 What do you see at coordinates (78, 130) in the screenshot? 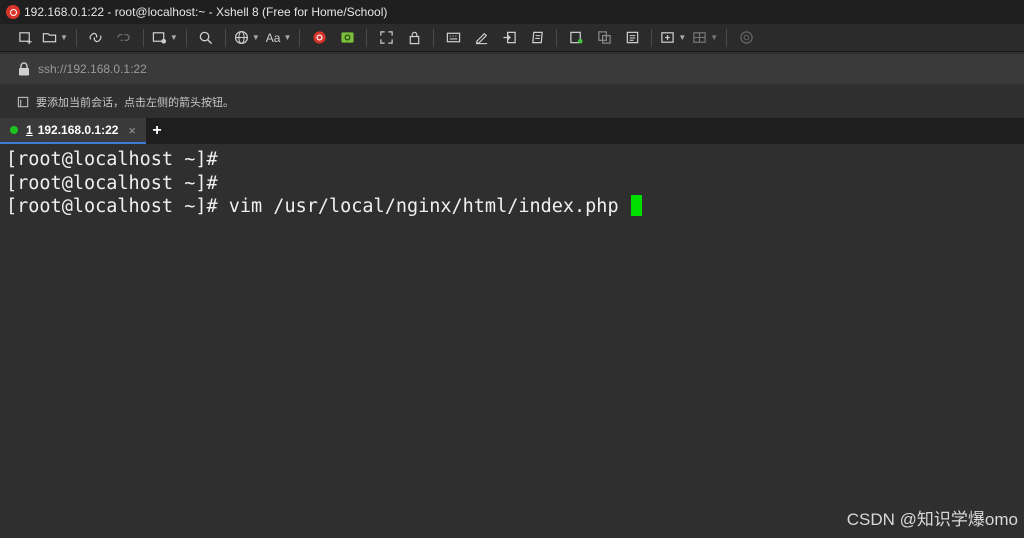
I see `tab-label: 192.168.0.1:22` at bounding box center [78, 130].